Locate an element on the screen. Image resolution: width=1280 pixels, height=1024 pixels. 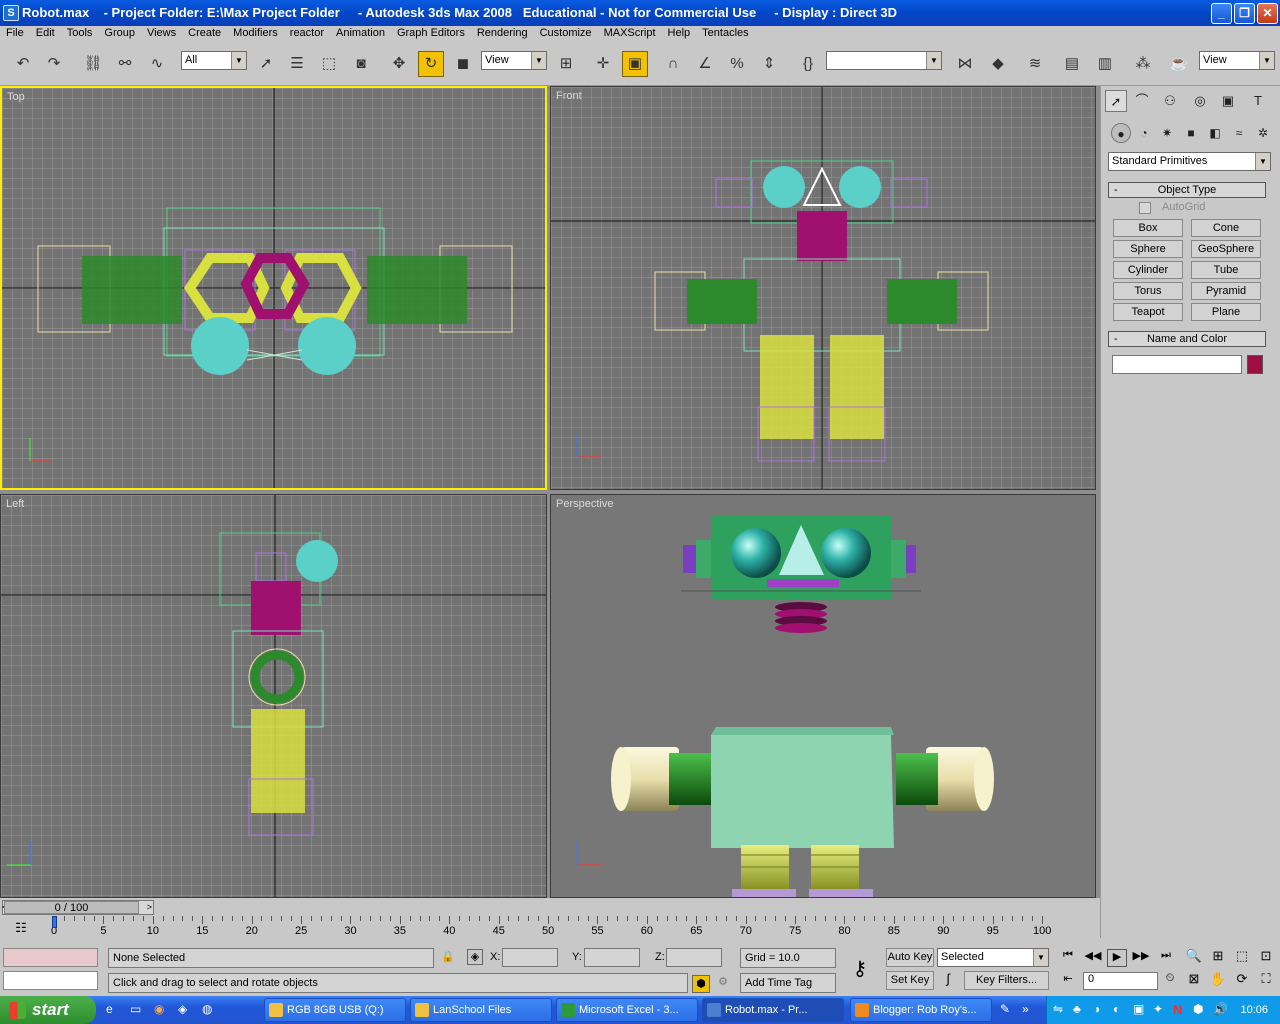
redo-icon: ↷ is located at coordinates (54, 64).